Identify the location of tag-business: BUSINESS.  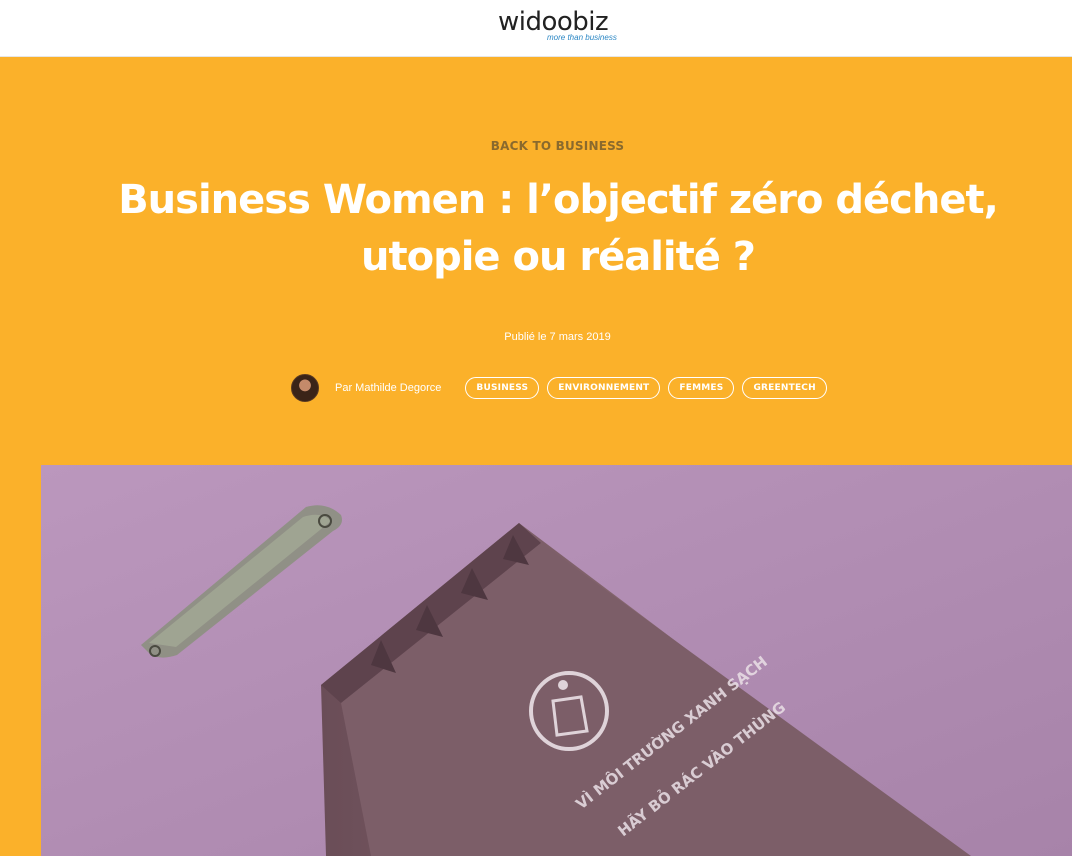
(502, 388).